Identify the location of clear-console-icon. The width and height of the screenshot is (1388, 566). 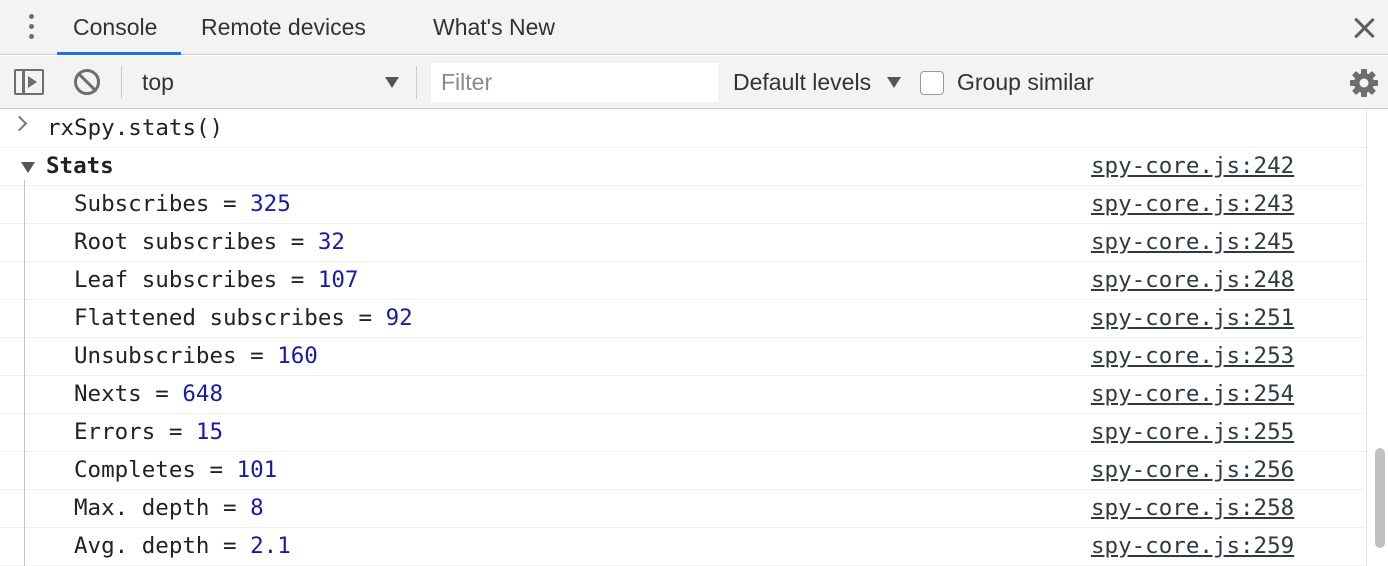
(87, 82).